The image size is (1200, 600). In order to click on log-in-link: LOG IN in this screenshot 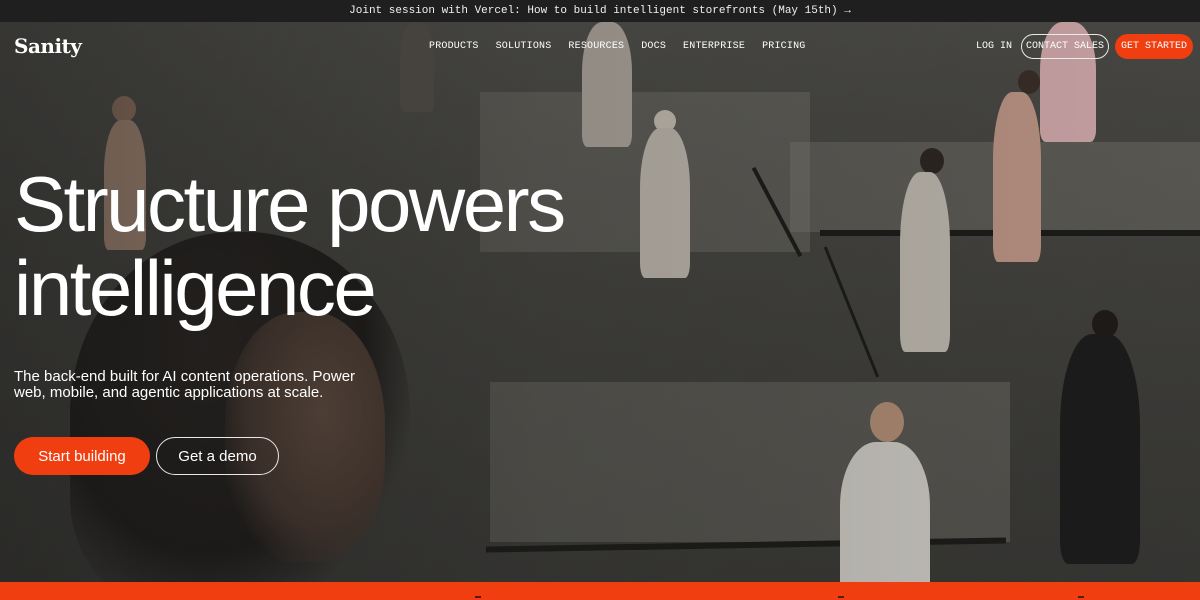, I will do `click(994, 46)`.